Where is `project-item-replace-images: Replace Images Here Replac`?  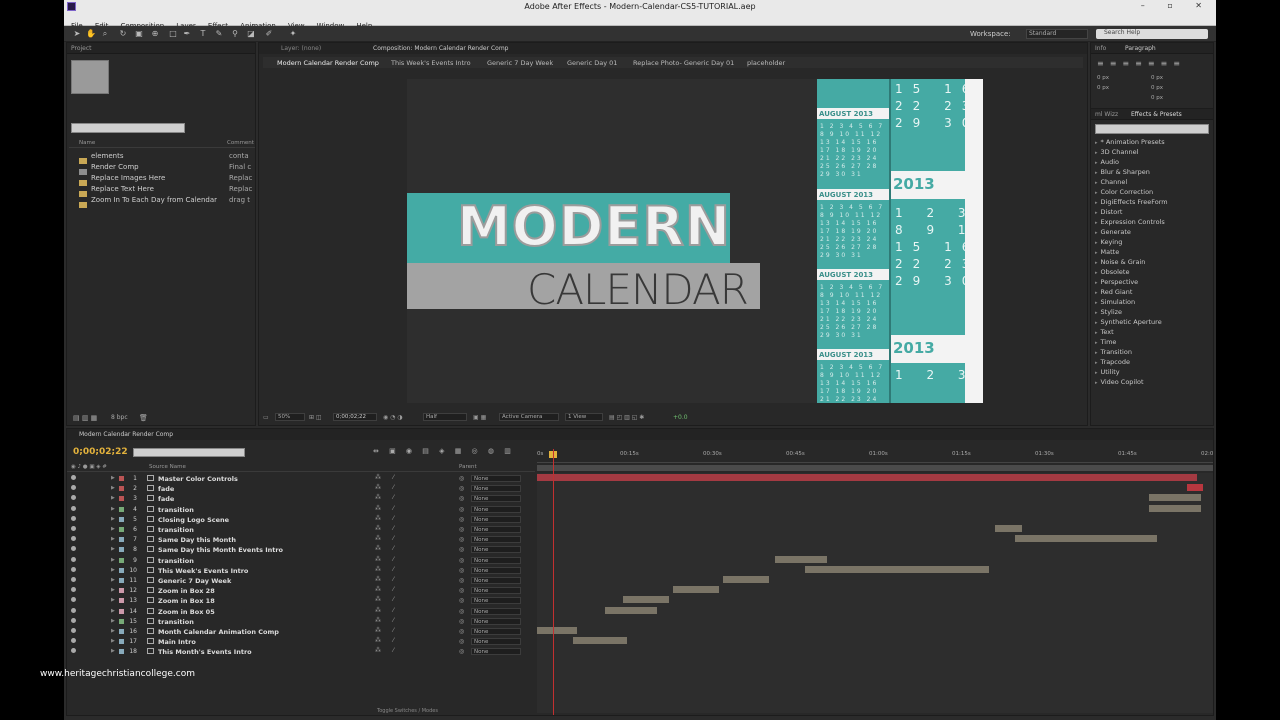
project-item-replace-images: Replace Images Here Replac is located at coordinates (162, 179).